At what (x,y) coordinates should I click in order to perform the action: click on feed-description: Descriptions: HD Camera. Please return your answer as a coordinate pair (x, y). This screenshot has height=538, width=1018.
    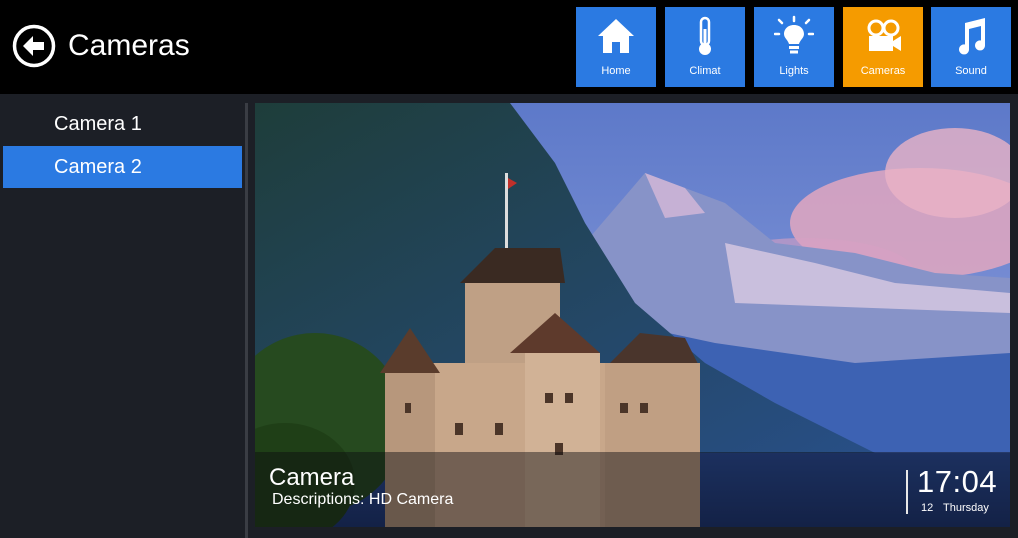
    Looking at the image, I should click on (363, 499).